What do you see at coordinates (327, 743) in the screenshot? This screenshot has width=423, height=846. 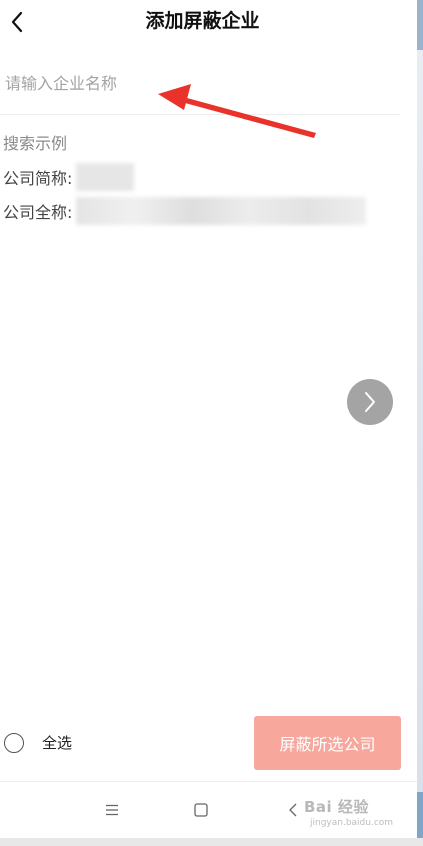 I see `block-selected-button: 屏蔽所选公司` at bounding box center [327, 743].